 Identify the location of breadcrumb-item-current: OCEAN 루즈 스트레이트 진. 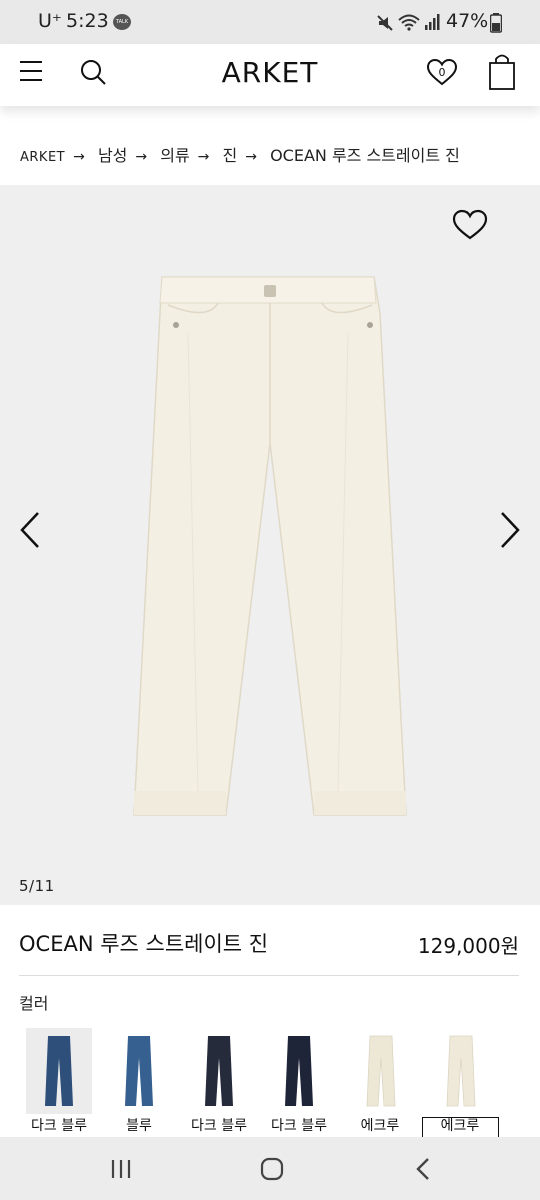
(365, 155).